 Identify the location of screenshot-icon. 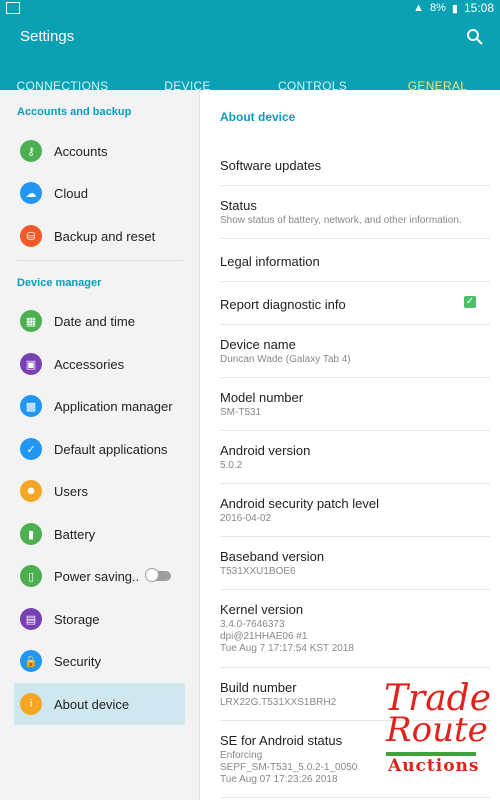
(13, 8).